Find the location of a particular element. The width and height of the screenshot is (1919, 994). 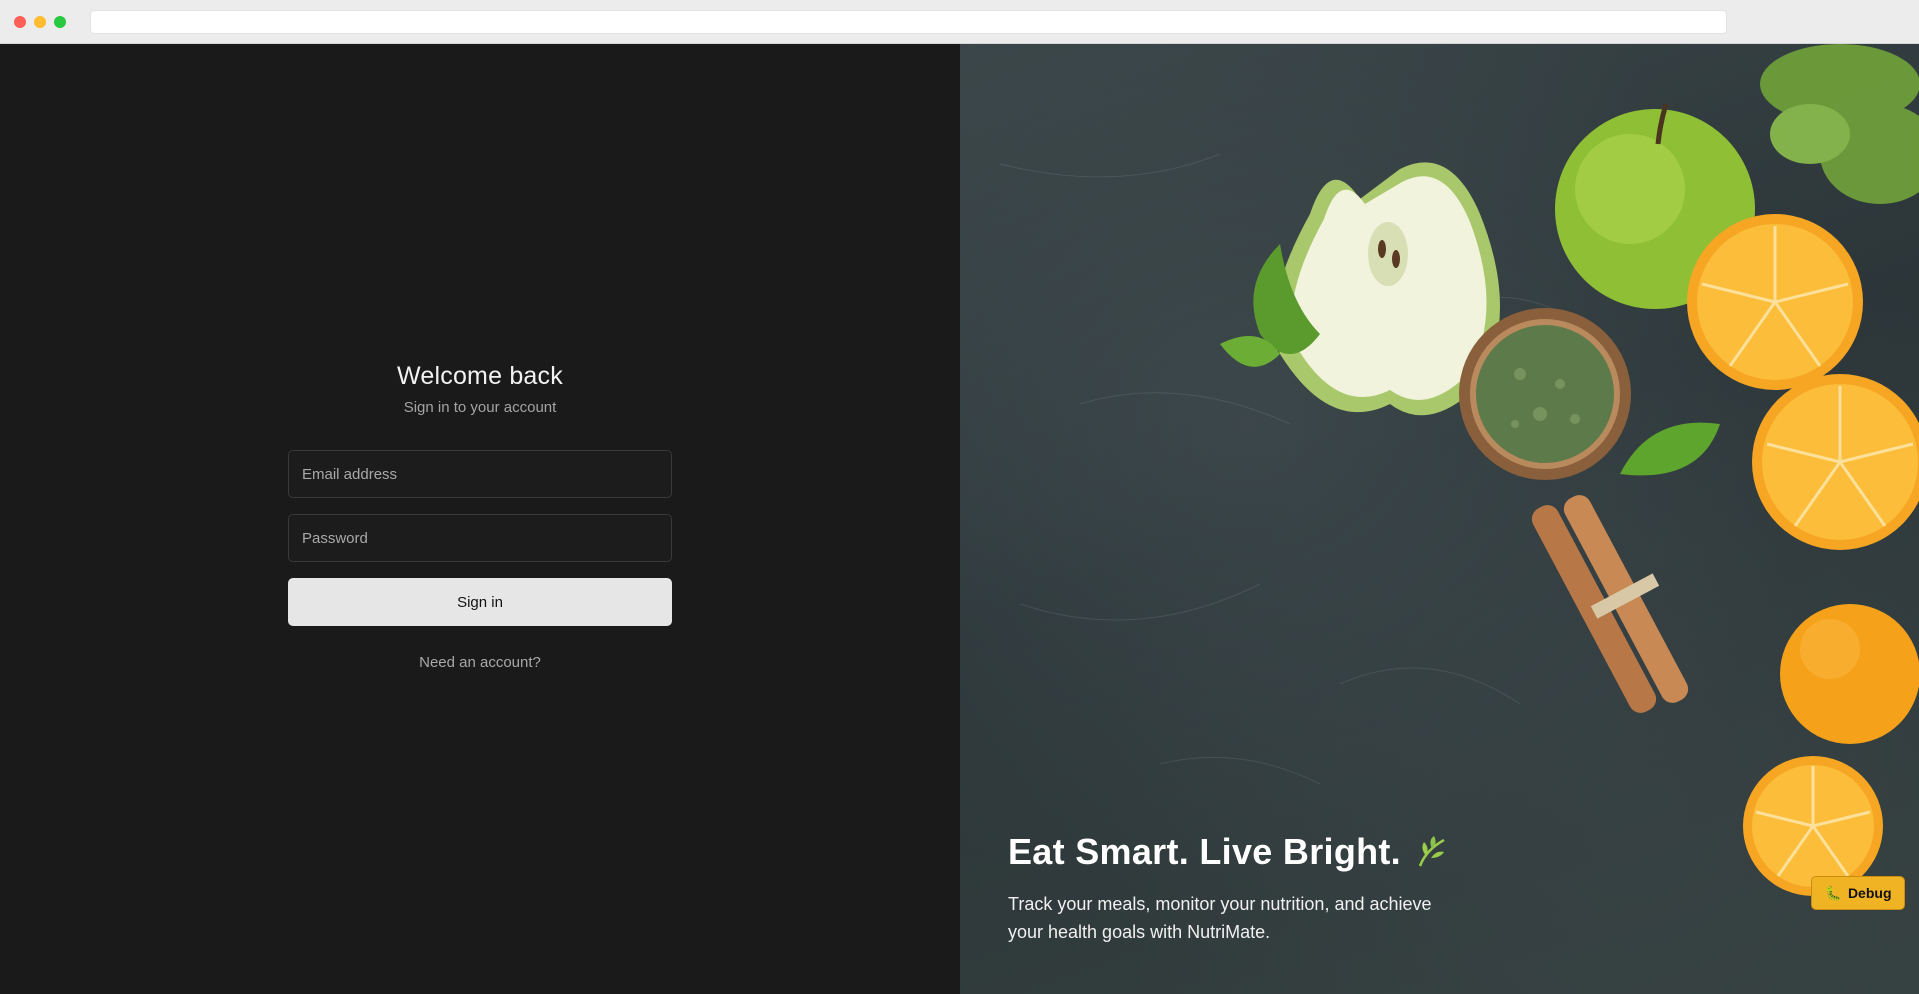

email-field is located at coordinates (480, 474).